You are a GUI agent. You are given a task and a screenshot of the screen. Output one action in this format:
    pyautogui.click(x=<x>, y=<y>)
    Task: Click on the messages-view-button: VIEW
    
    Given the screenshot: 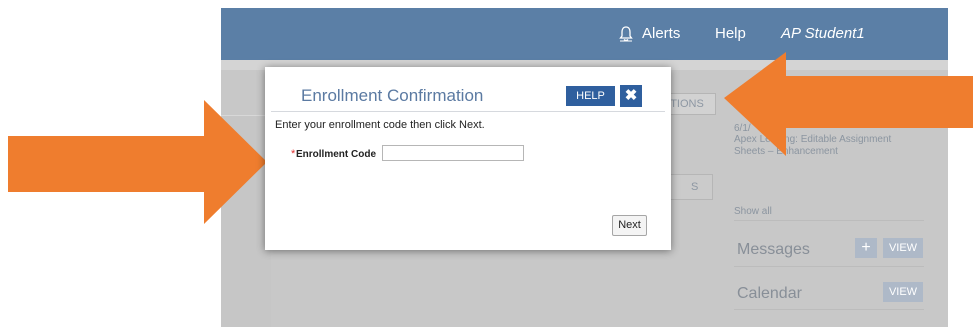 What is the action you would take?
    pyautogui.click(x=903, y=248)
    